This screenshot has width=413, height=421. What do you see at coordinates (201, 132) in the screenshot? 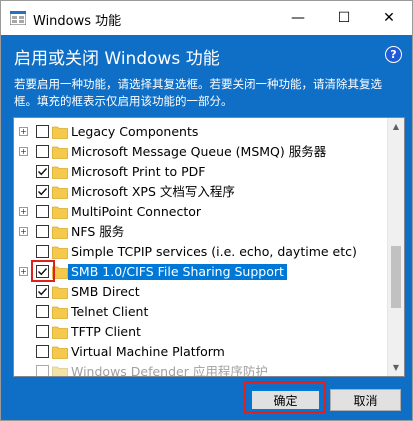
I see `feature-row: + Legacy Components` at bounding box center [201, 132].